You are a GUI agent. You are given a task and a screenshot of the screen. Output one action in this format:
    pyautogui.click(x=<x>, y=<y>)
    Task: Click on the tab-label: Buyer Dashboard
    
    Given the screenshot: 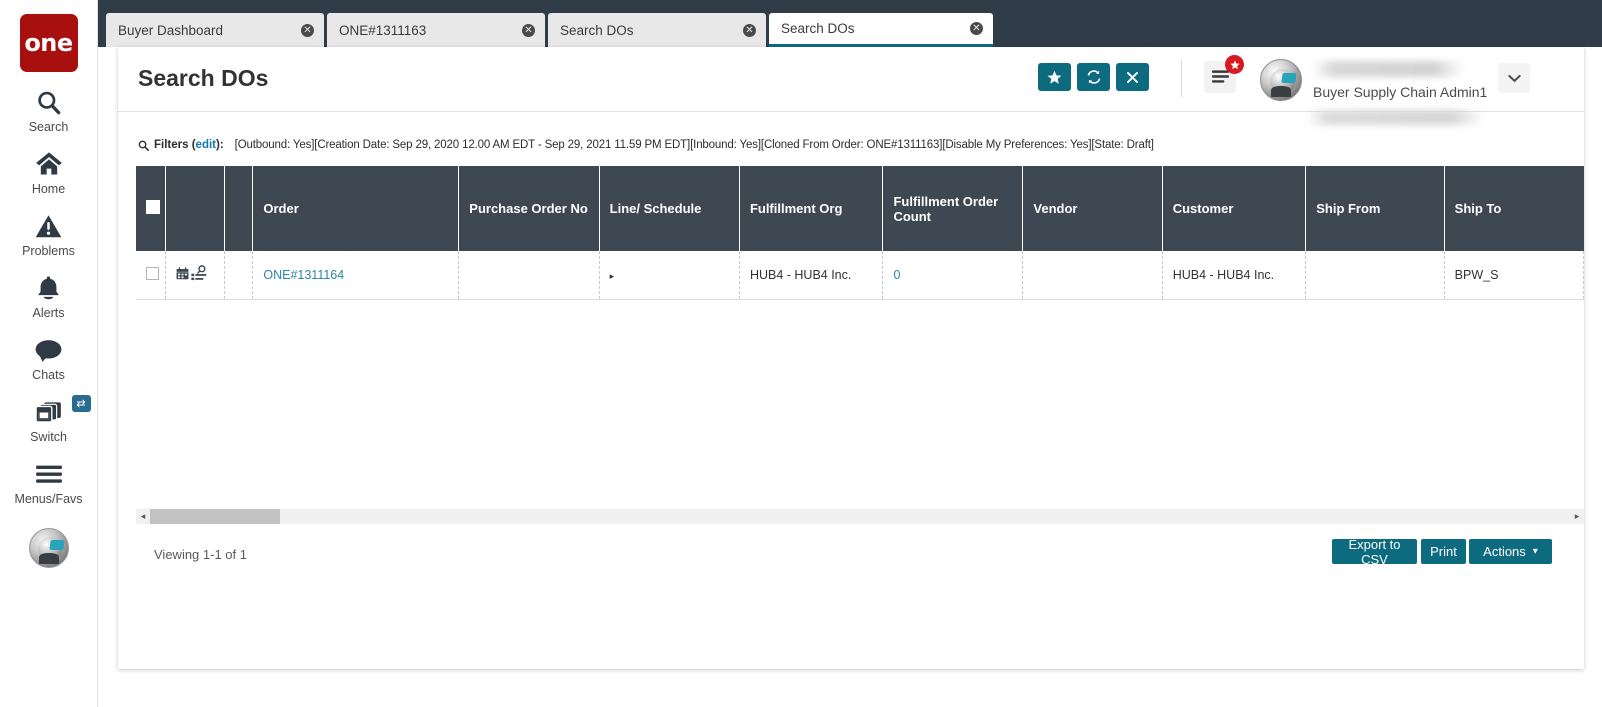 What is the action you would take?
    pyautogui.click(x=171, y=30)
    